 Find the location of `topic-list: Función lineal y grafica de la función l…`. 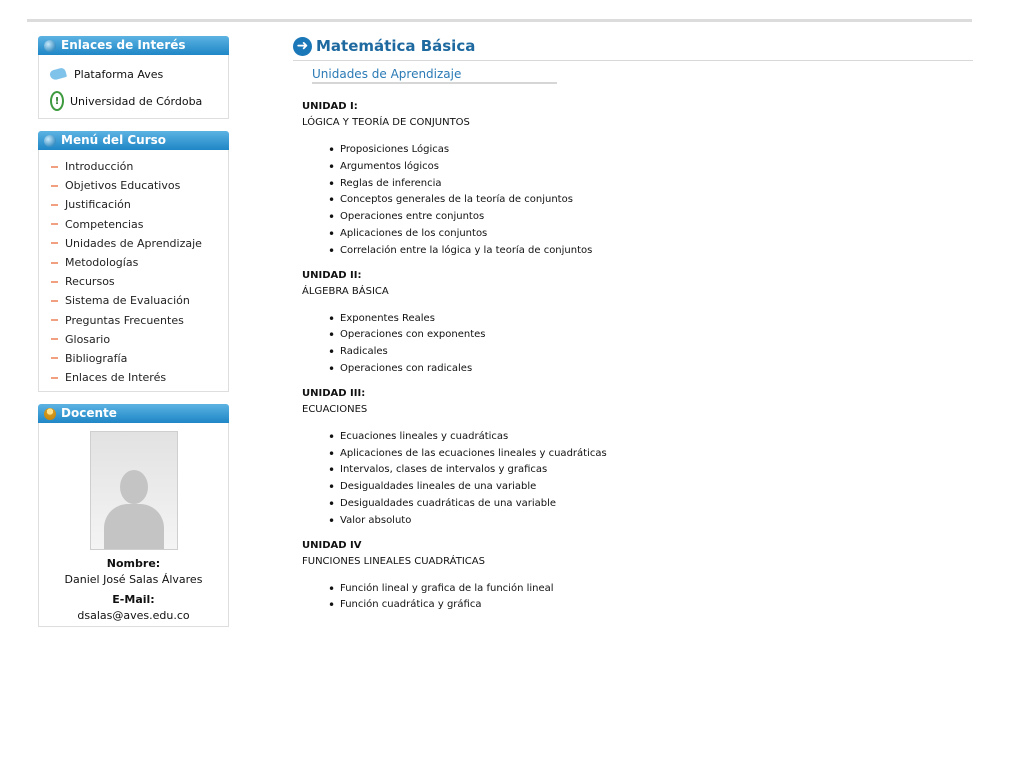

topic-list: Función lineal y grafica de la función l… is located at coordinates (637, 598).